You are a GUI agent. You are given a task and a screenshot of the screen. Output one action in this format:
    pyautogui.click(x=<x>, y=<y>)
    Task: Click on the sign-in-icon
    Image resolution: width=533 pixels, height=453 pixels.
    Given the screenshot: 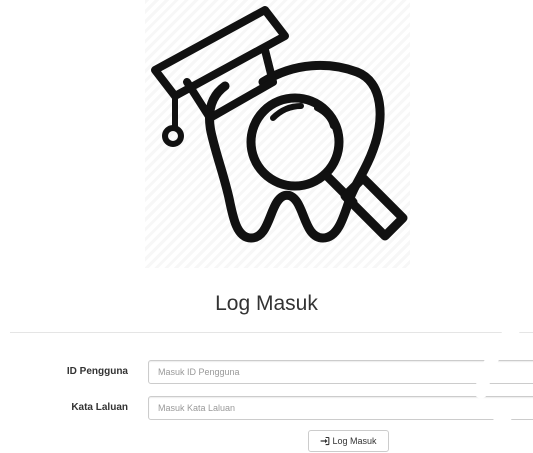 What is the action you would take?
    pyautogui.click(x=325, y=441)
    